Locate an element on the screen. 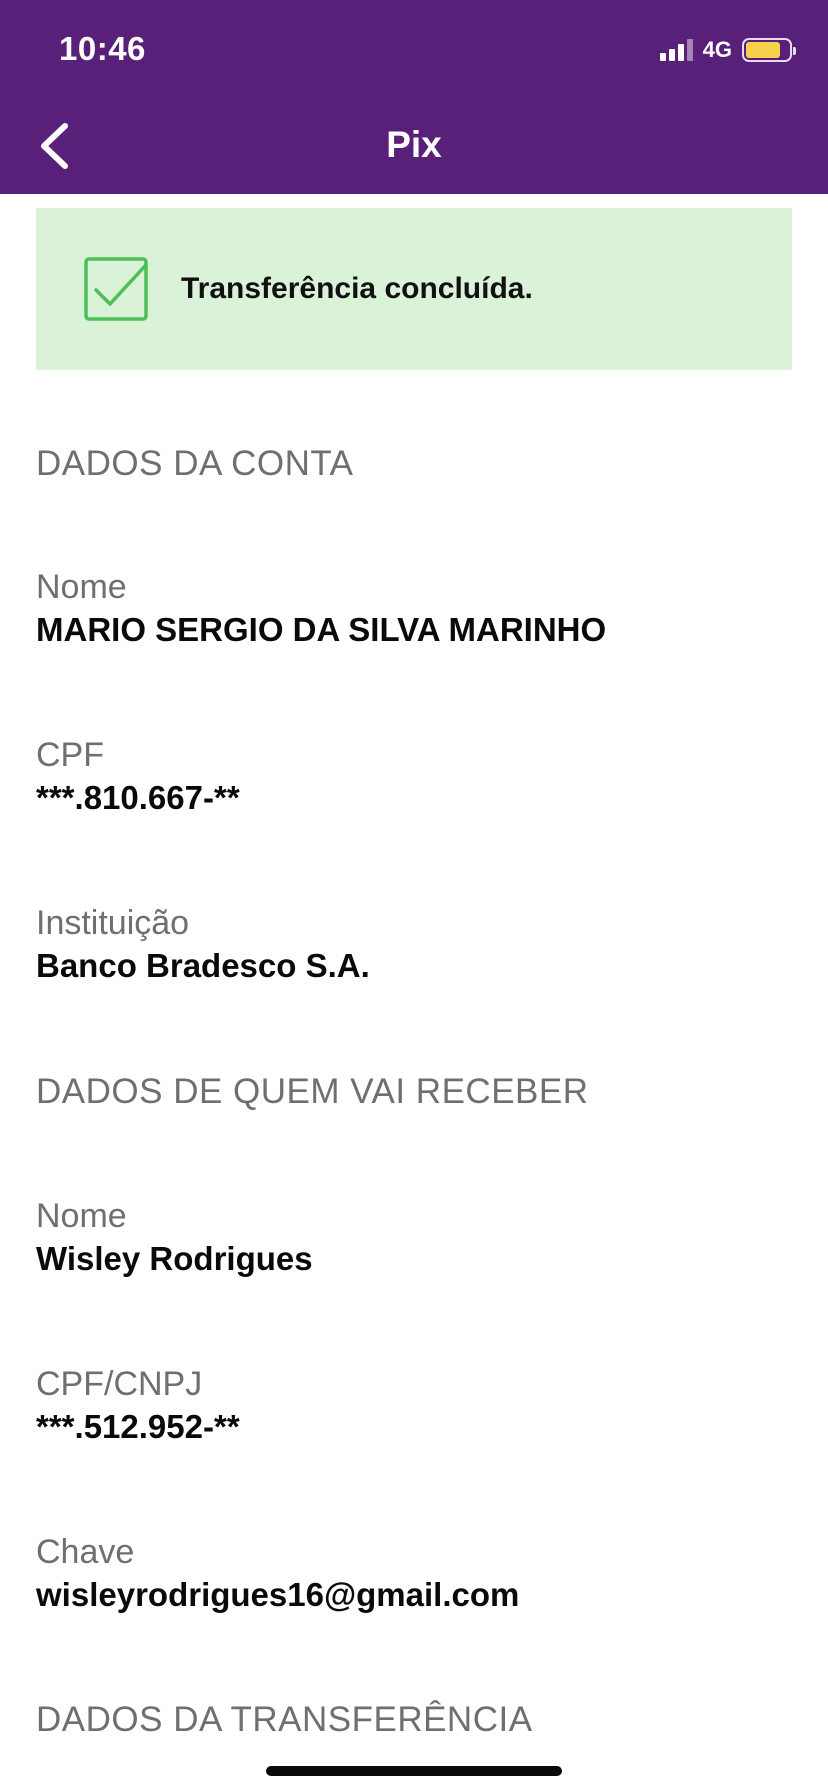 The image size is (828, 1792). payer-name-value: MARIO SERGIO DA SILVA MARINHO is located at coordinates (321, 629).